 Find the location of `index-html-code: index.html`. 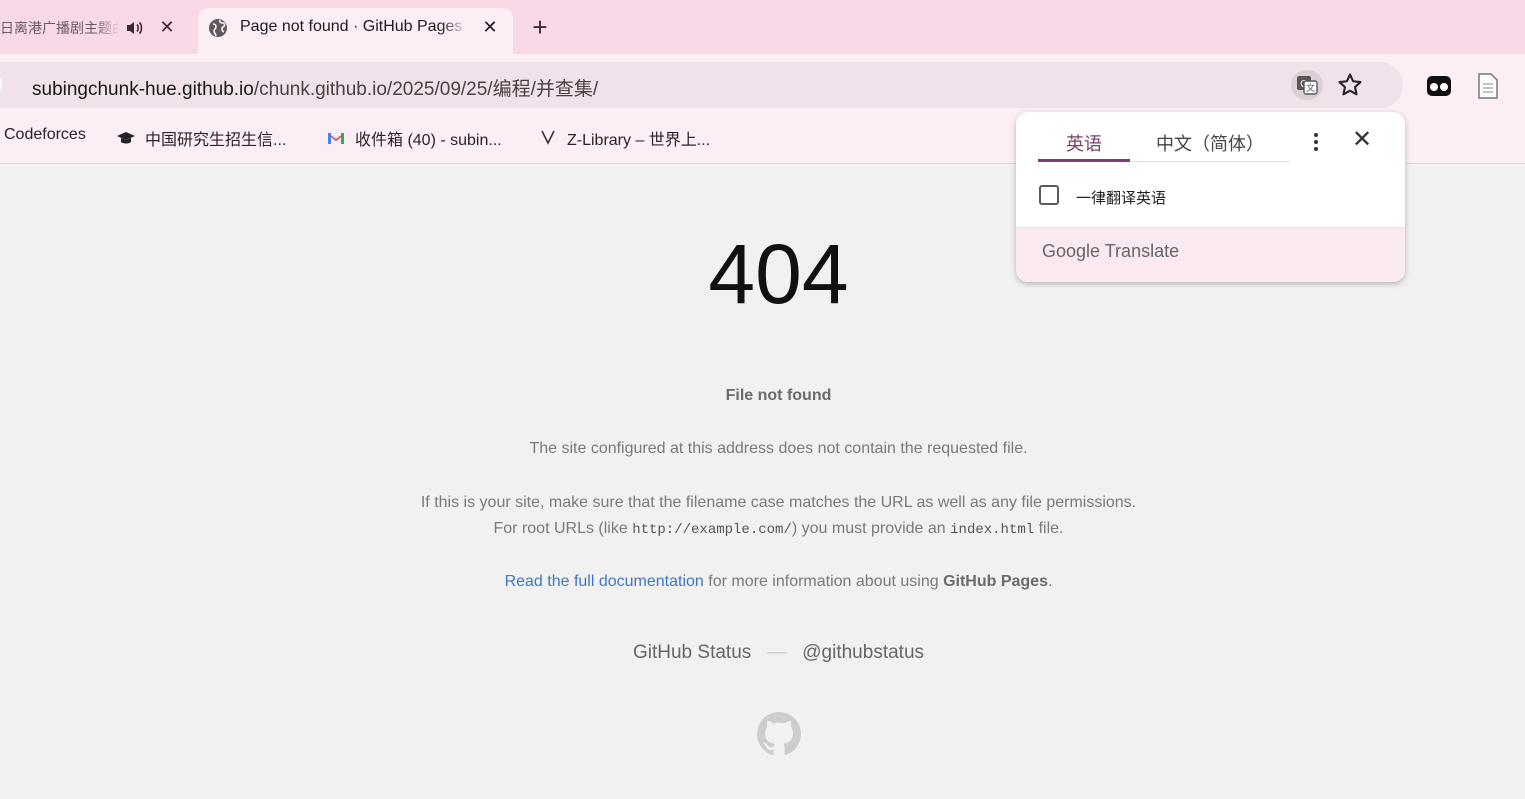

index-html-code: index.html is located at coordinates (992, 530).